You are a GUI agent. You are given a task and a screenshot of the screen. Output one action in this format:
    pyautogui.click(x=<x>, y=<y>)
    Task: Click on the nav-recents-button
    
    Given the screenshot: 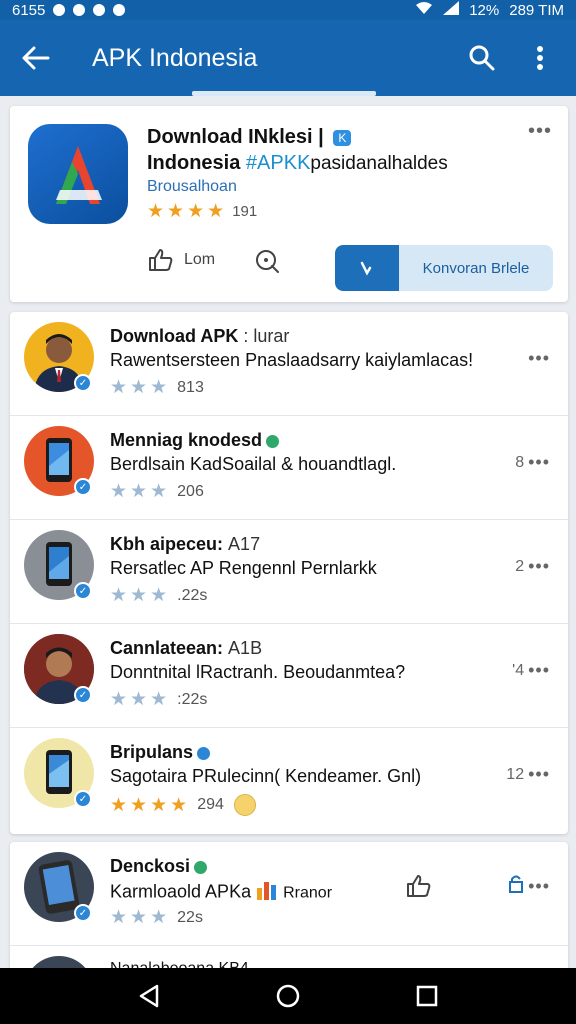 What is the action you would take?
    pyautogui.click(x=427, y=996)
    